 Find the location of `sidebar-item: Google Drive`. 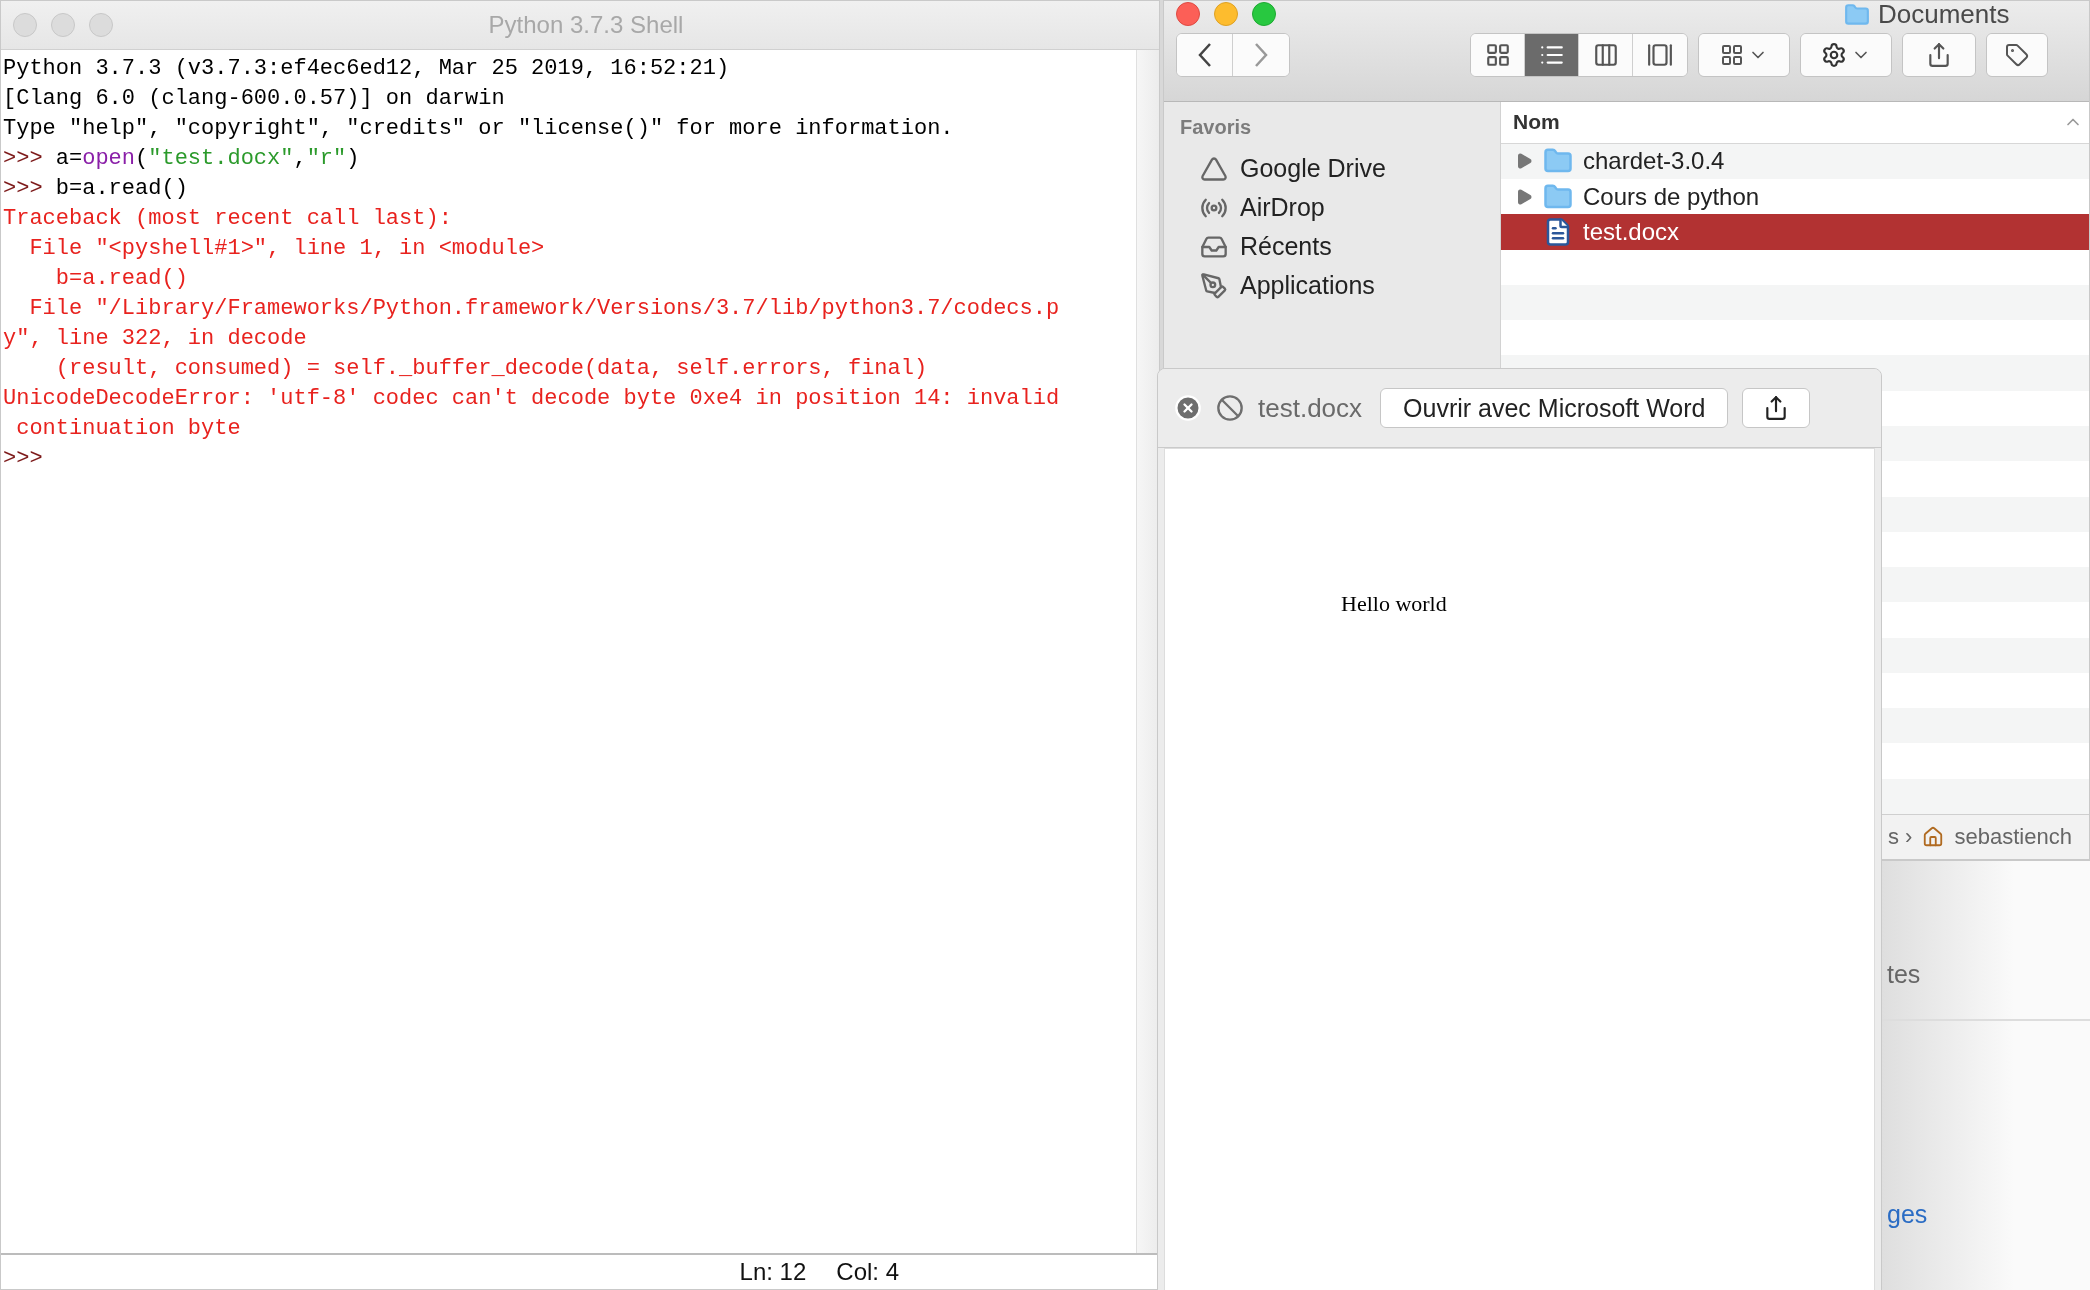

sidebar-item: Google Drive is located at coordinates (1332, 168).